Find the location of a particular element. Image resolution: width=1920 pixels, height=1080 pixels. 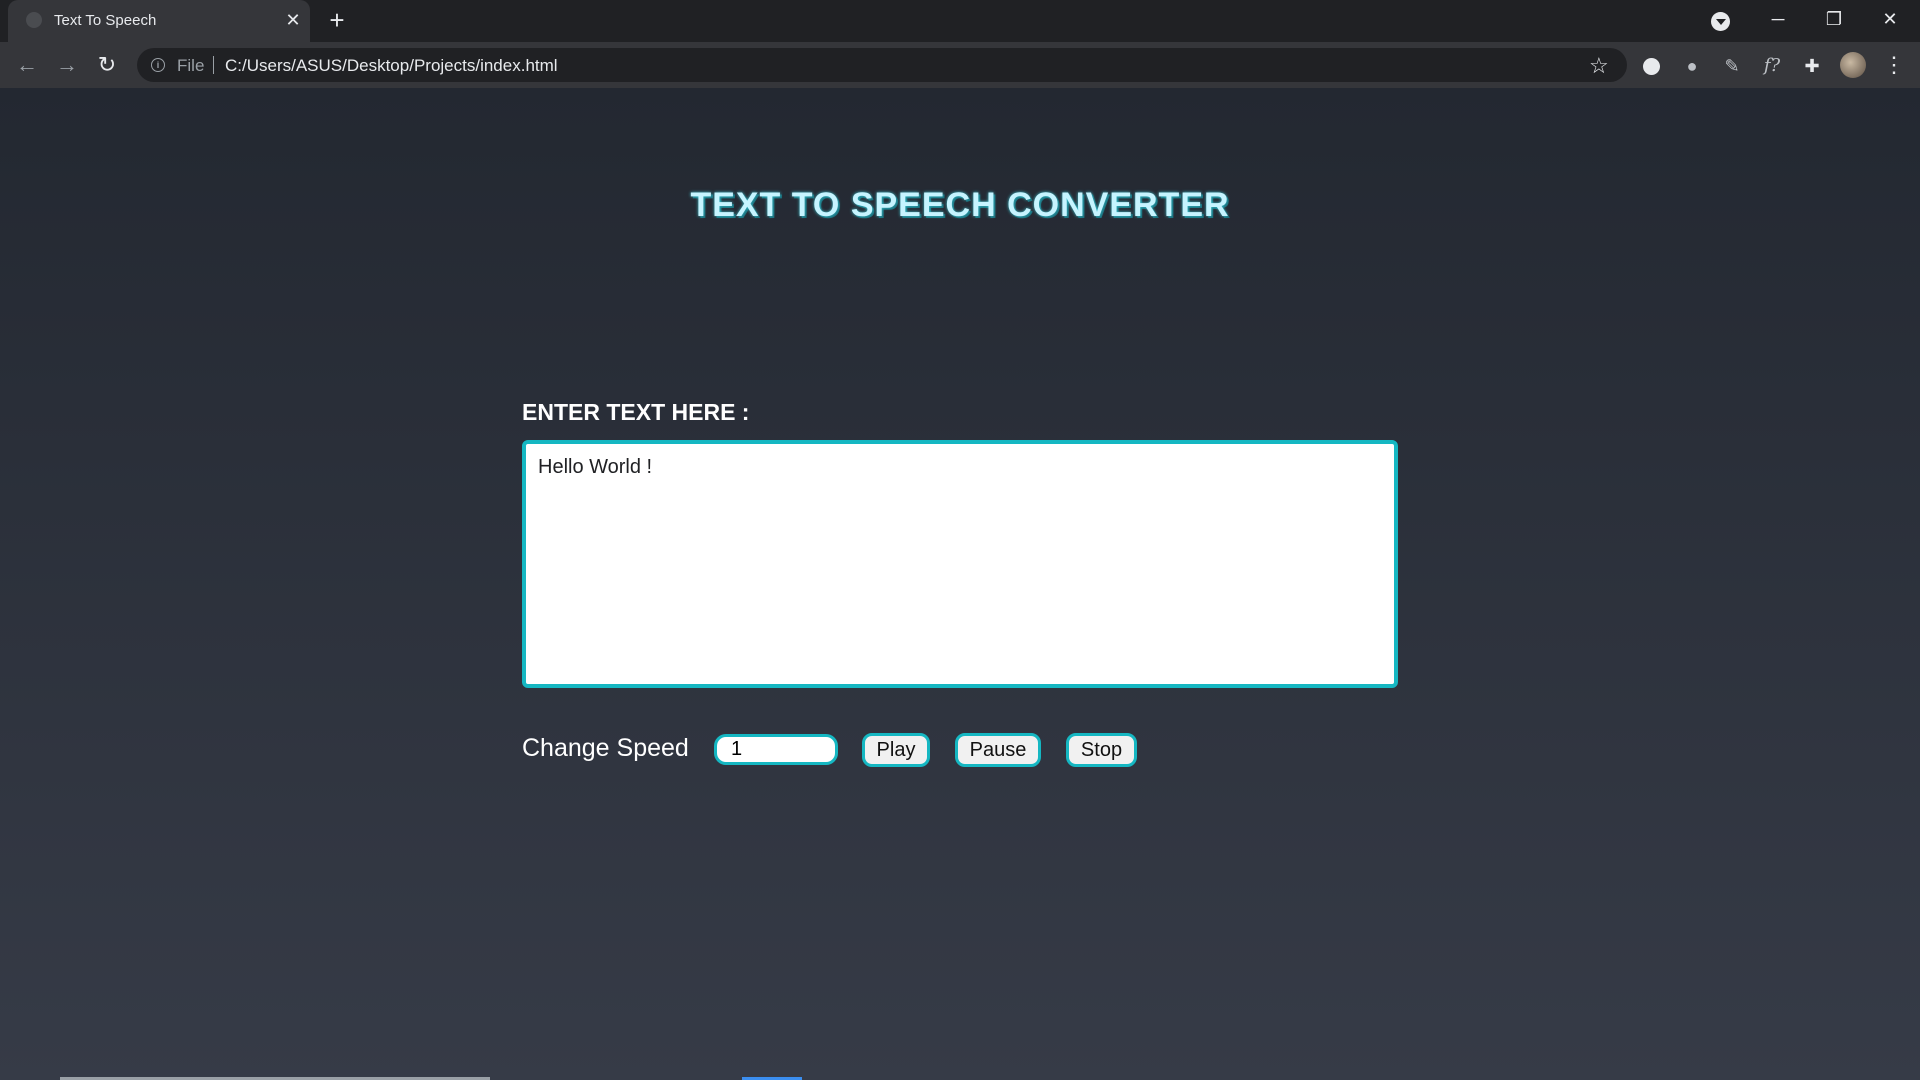

tab-close-icon: ✕ is located at coordinates (293, 20).